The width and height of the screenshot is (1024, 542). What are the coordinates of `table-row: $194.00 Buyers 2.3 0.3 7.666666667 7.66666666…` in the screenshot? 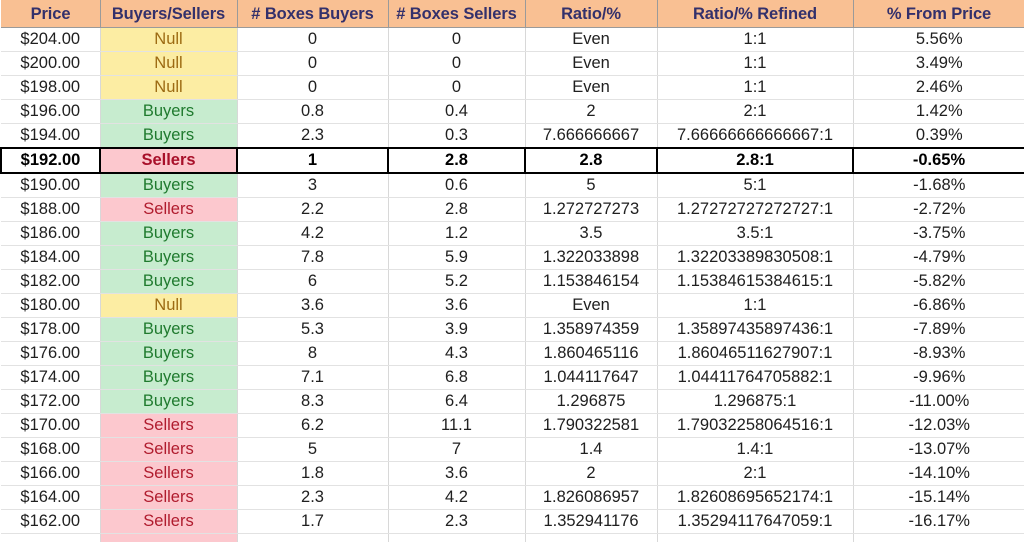 It's located at (512, 136).